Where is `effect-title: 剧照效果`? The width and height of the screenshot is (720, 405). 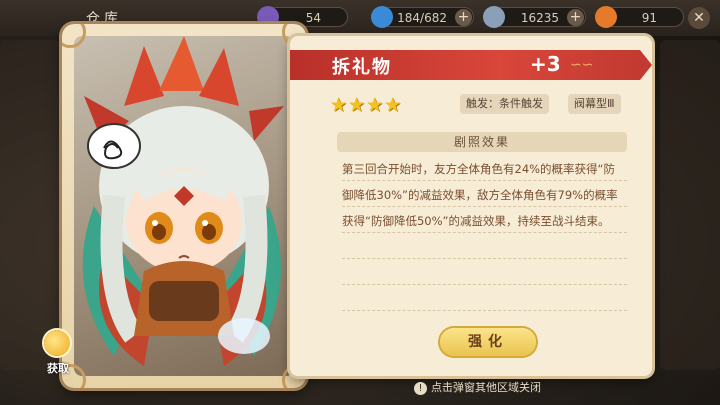 effect-title: 剧照效果 is located at coordinates (482, 142).